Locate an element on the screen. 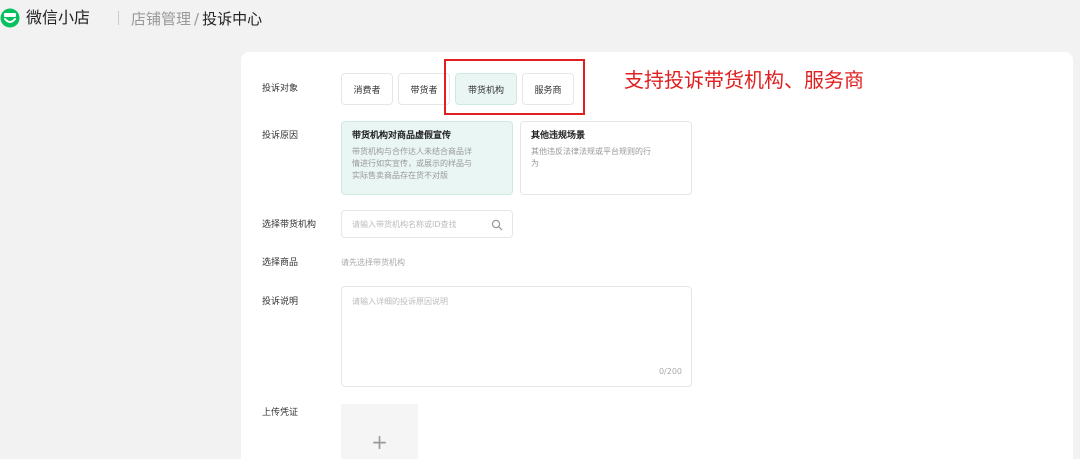 This screenshot has width=1080, height=459. product-label: 选择商品 is located at coordinates (280, 263).